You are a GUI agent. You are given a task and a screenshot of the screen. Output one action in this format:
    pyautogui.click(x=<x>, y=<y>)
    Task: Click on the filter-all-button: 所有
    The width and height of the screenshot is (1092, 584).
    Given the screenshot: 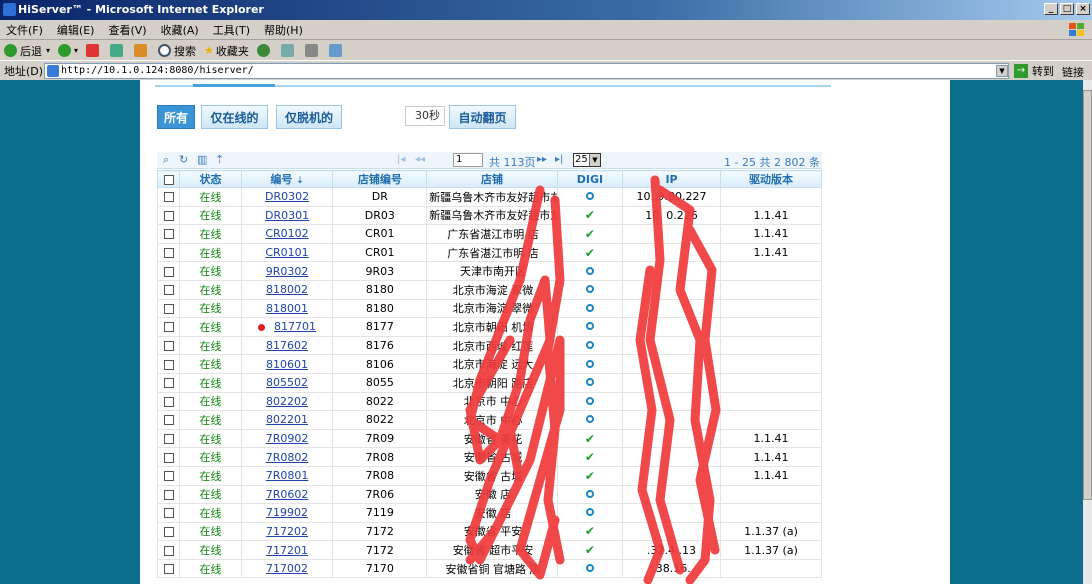 What is the action you would take?
    pyautogui.click(x=176, y=117)
    